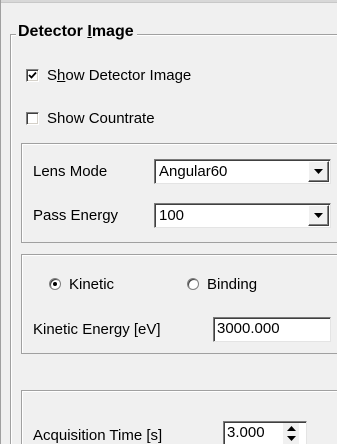 Image resolution: width=337 pixels, height=444 pixels. Describe the element at coordinates (97, 329) in the screenshot. I see `kinetic-energy-label: Kinetic Energy [eV]` at that location.